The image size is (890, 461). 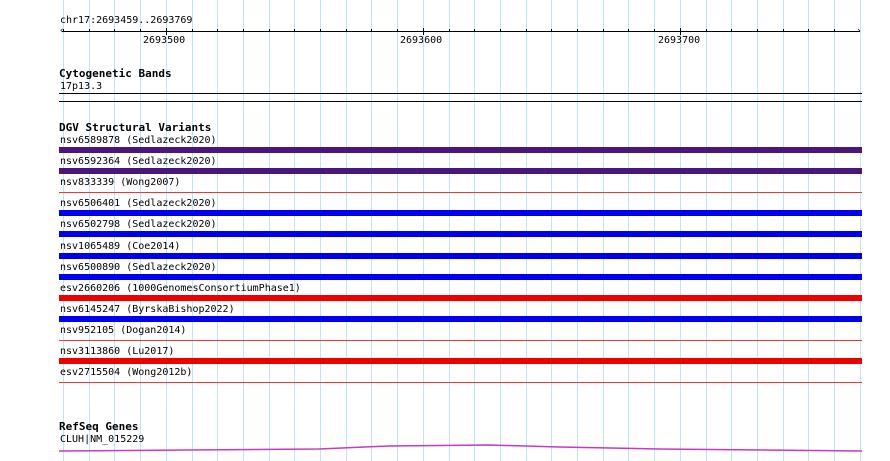 What do you see at coordinates (138, 225) in the screenshot?
I see `dgv-variant-label: nsv6502798 (Sedlazeck2020)` at bounding box center [138, 225].